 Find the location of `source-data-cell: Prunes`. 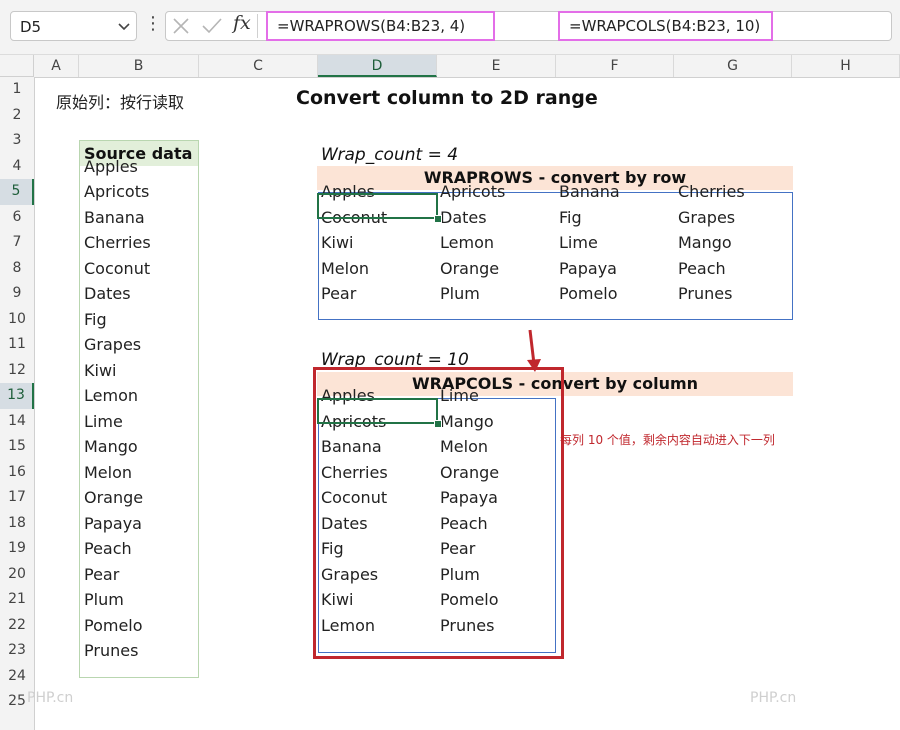

source-data-cell: Prunes is located at coordinates (111, 650).